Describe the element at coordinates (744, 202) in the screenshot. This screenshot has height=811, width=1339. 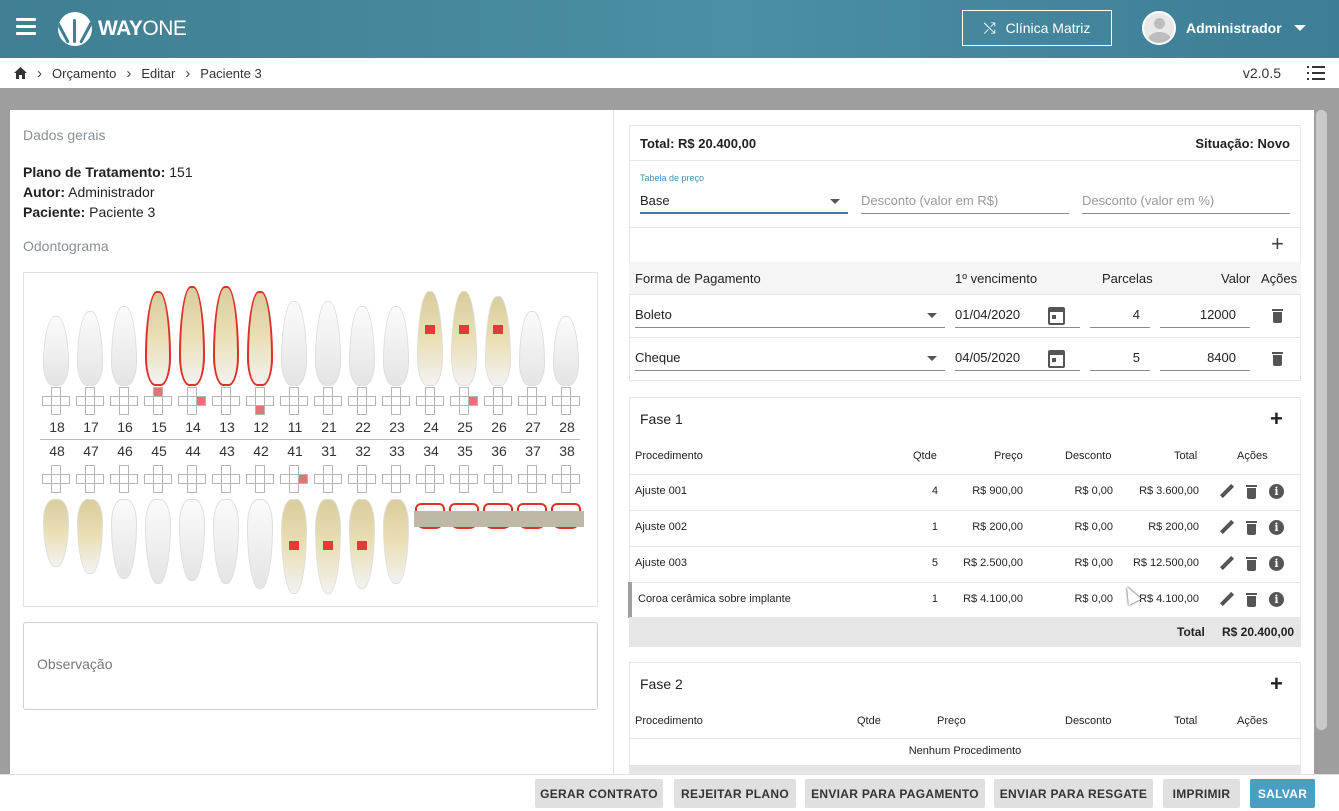
I see `tabela-preco-select: Base` at that location.